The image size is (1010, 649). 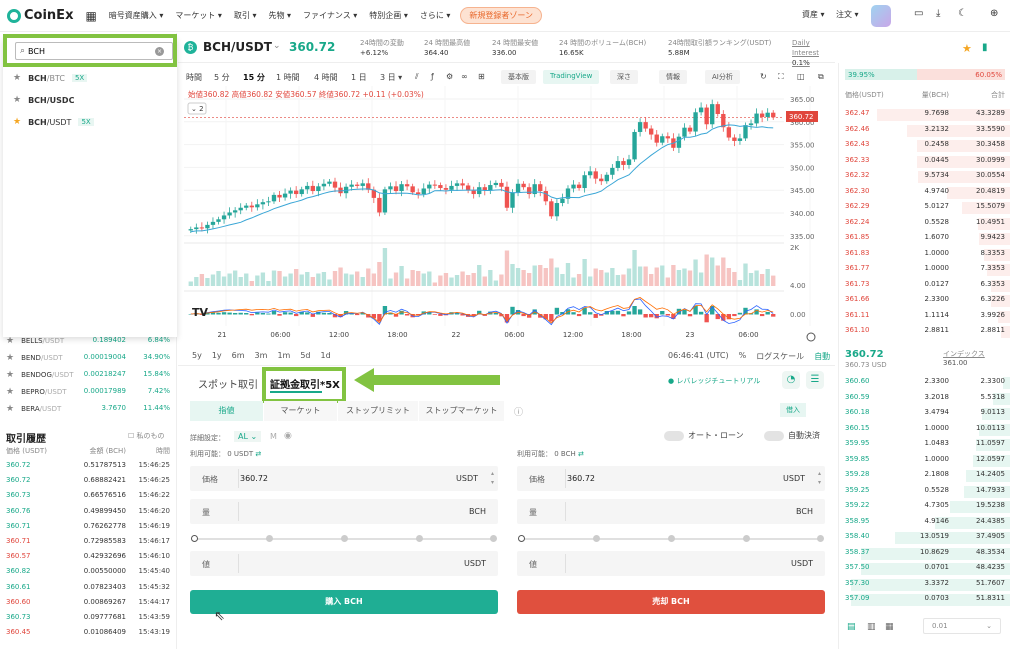 What do you see at coordinates (925, 476) in the screenshot?
I see `bid-row: 359.28 2.1808 14.2405` at bounding box center [925, 476].